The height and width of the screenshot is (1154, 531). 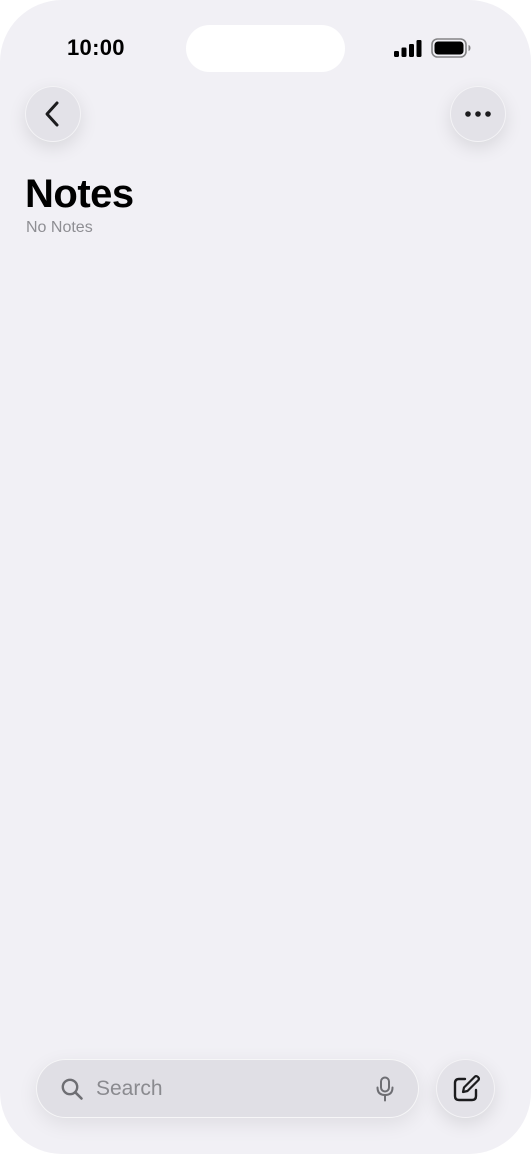 What do you see at coordinates (385, 1089) in the screenshot?
I see `microphone-icon` at bounding box center [385, 1089].